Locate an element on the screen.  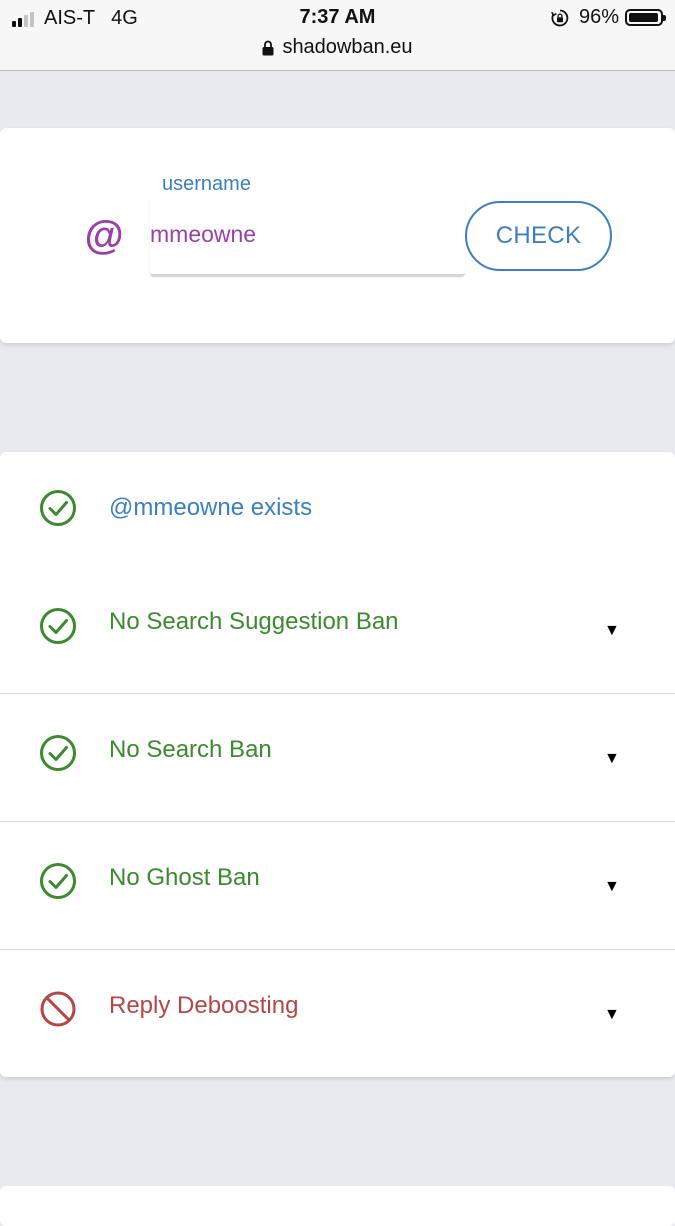
at-symbol: @ is located at coordinates (104, 236).